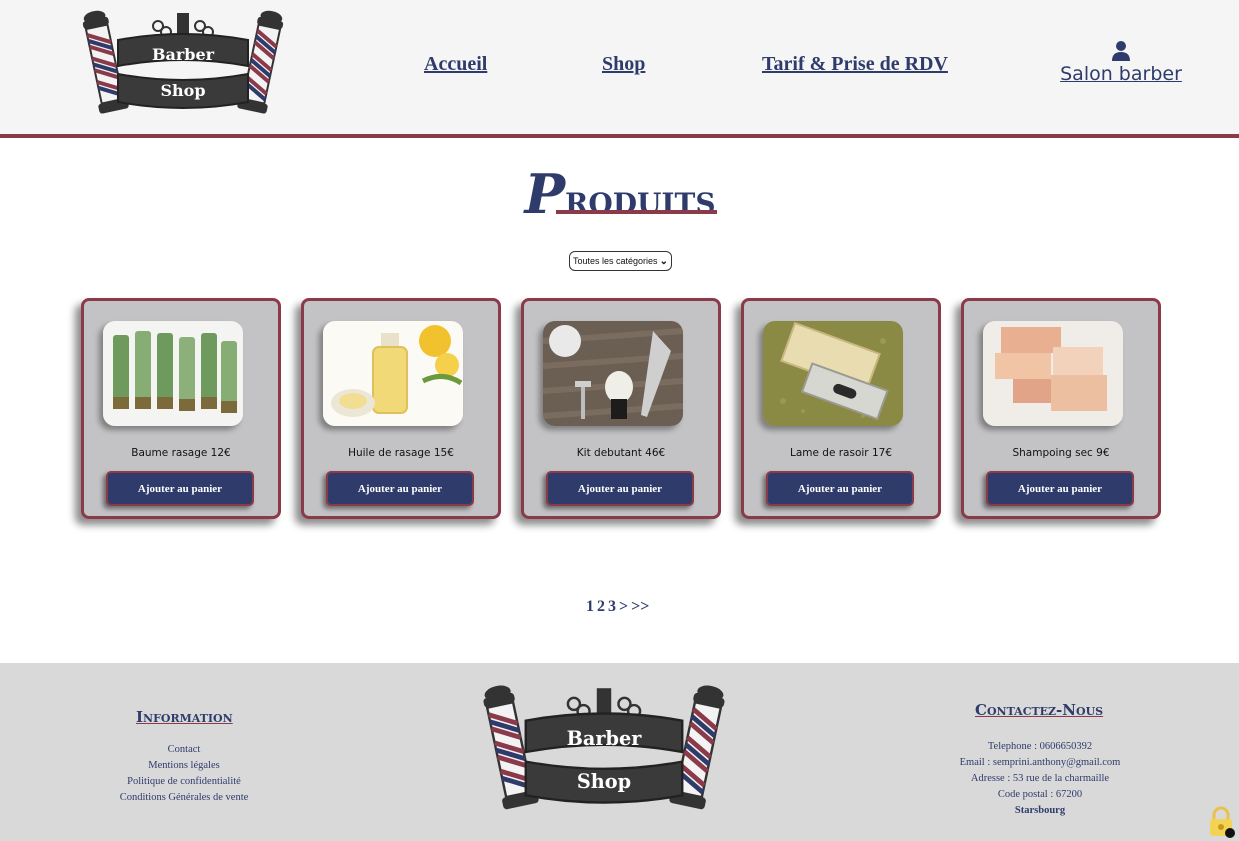 Image resolution: width=1239 pixels, height=841 pixels. I want to click on pagination: 1 2 3 > >>, so click(626, 607).